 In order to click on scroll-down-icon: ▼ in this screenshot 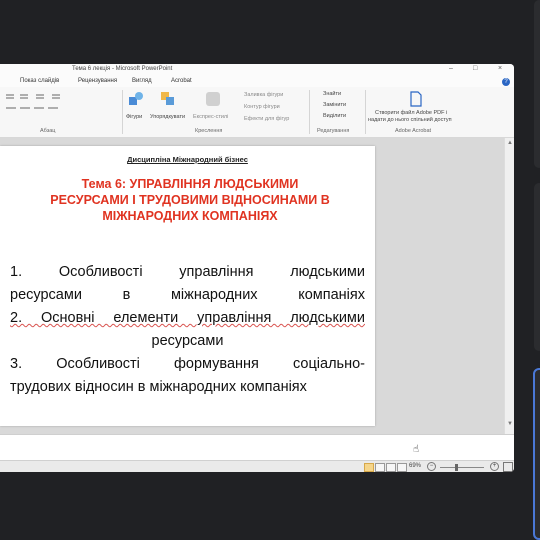, I will do `click(510, 424)`.